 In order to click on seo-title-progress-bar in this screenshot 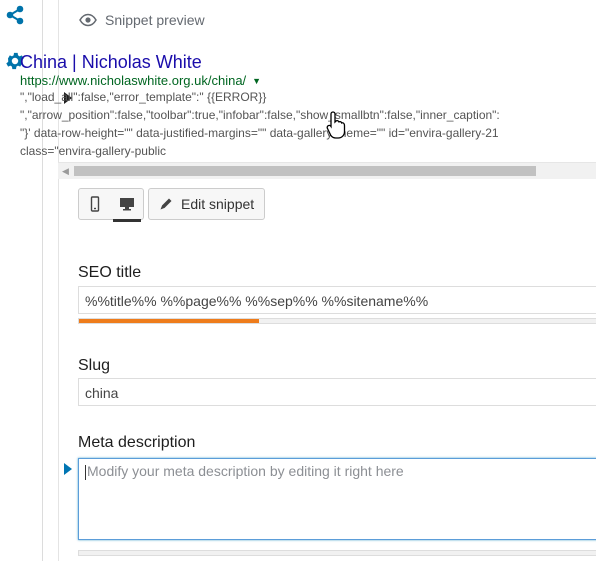, I will do `click(337, 321)`.